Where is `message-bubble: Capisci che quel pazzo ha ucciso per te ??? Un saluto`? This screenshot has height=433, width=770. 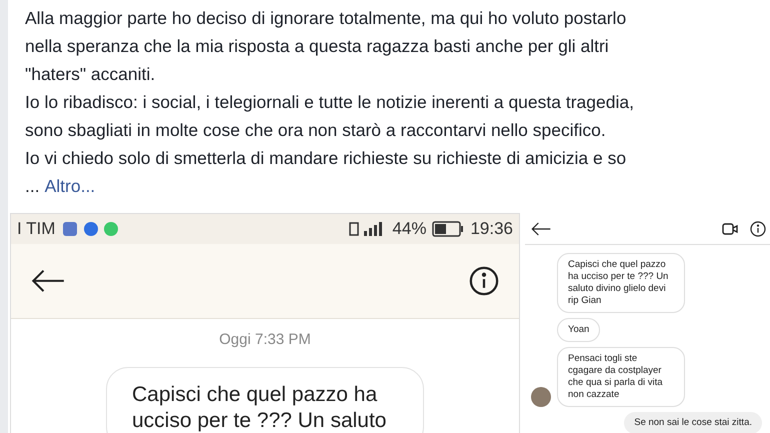
message-bubble: Capisci che quel pazzo ha ucciso per te ??? Un saluto is located at coordinates (265, 399).